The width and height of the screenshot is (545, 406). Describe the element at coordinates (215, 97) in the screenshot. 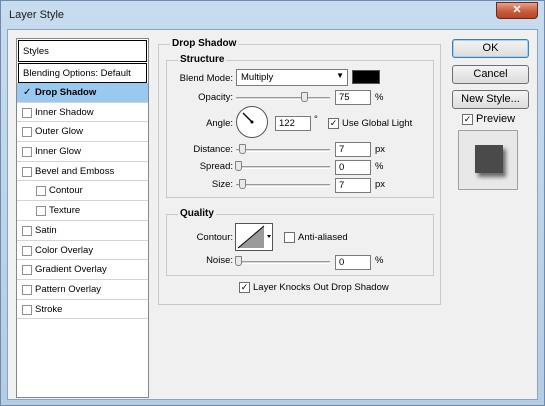

I see `opacity-label: Opacity:` at that location.